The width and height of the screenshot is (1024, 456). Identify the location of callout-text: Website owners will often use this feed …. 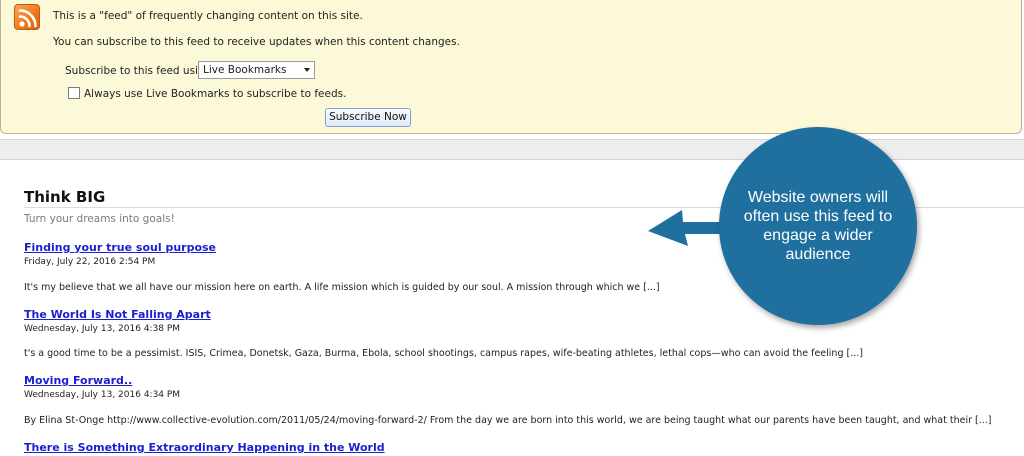
(818, 226).